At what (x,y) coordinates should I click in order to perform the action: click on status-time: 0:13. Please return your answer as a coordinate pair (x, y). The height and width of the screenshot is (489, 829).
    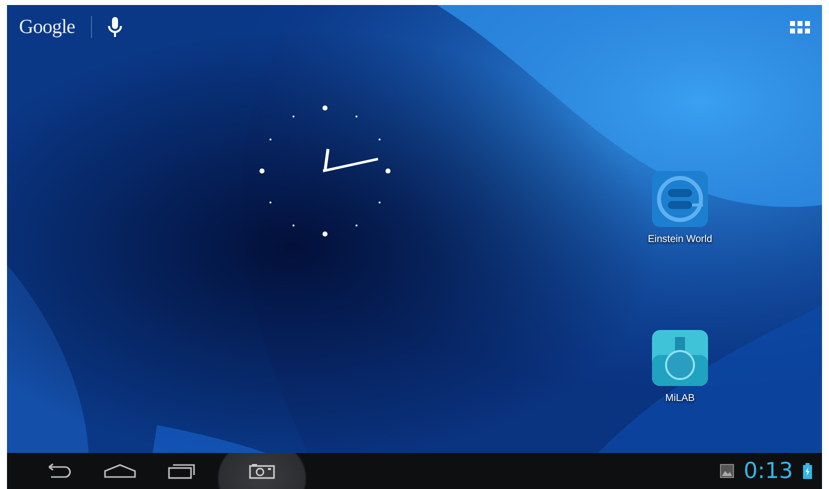
    Looking at the image, I should click on (768, 471).